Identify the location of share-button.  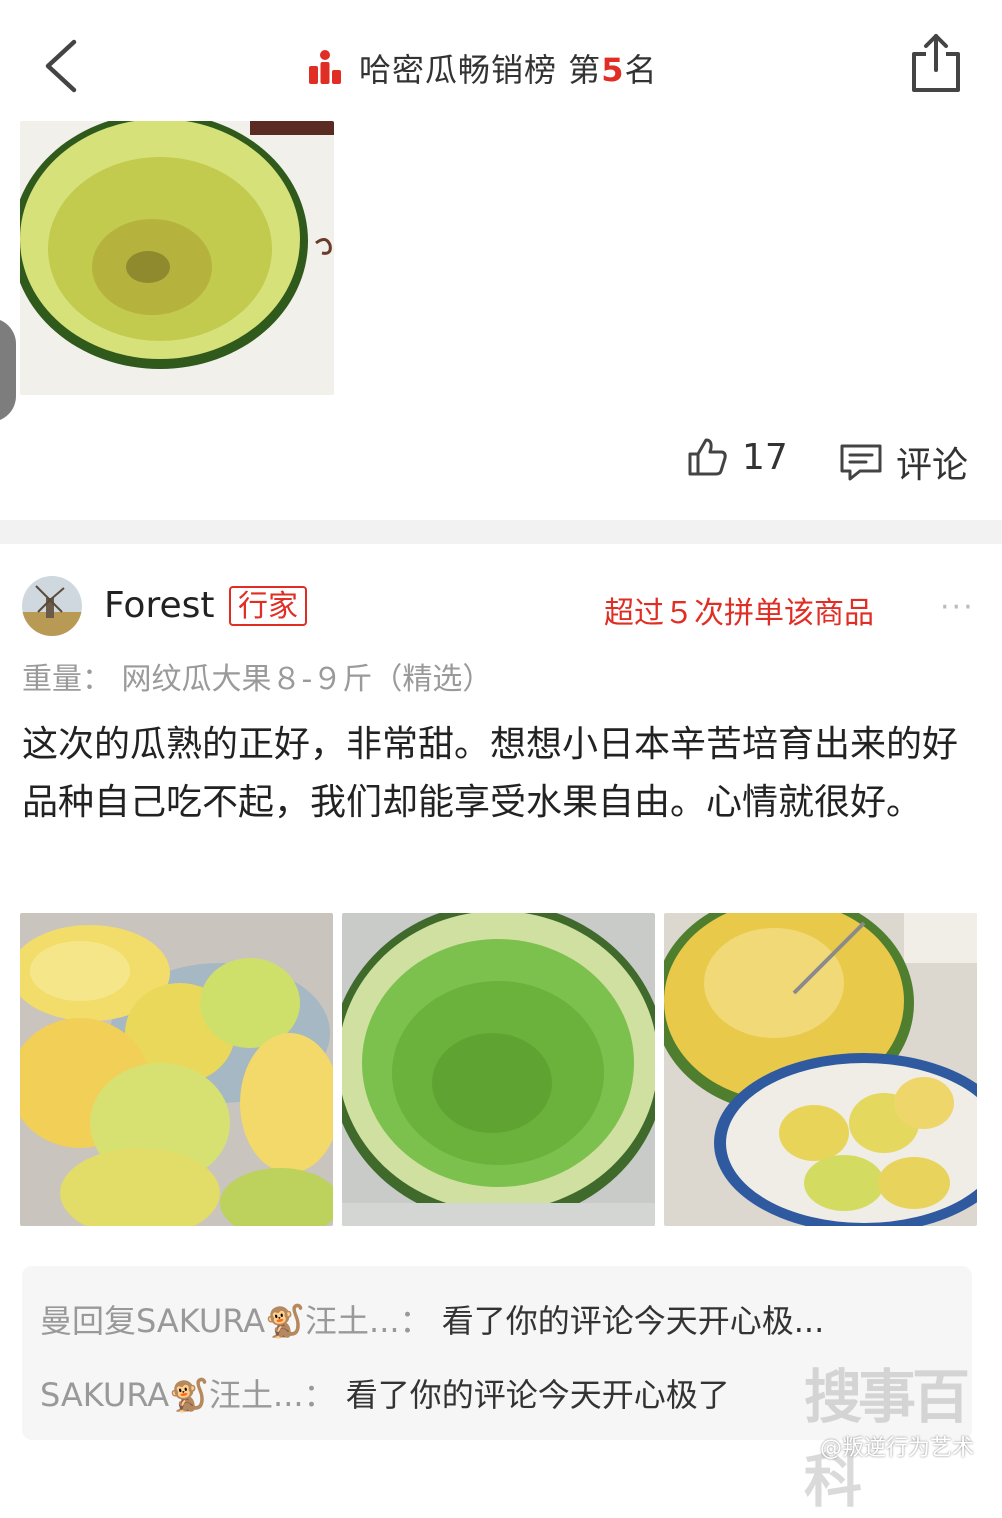
(936, 63).